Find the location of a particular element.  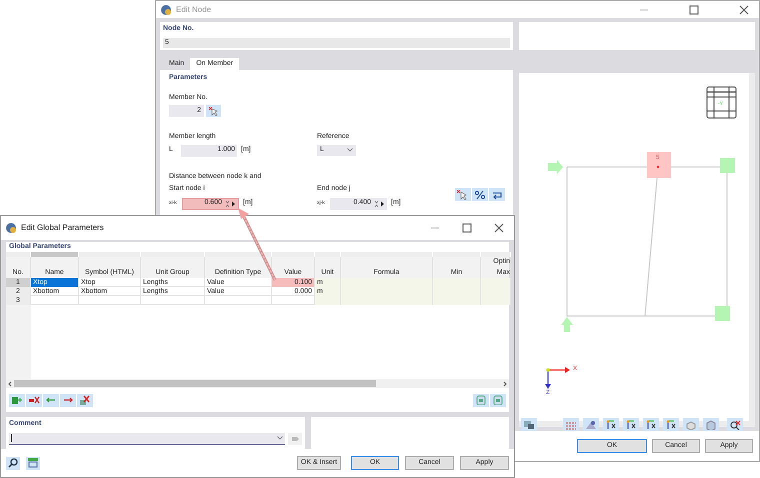

import-icon is located at coordinates (481, 400).